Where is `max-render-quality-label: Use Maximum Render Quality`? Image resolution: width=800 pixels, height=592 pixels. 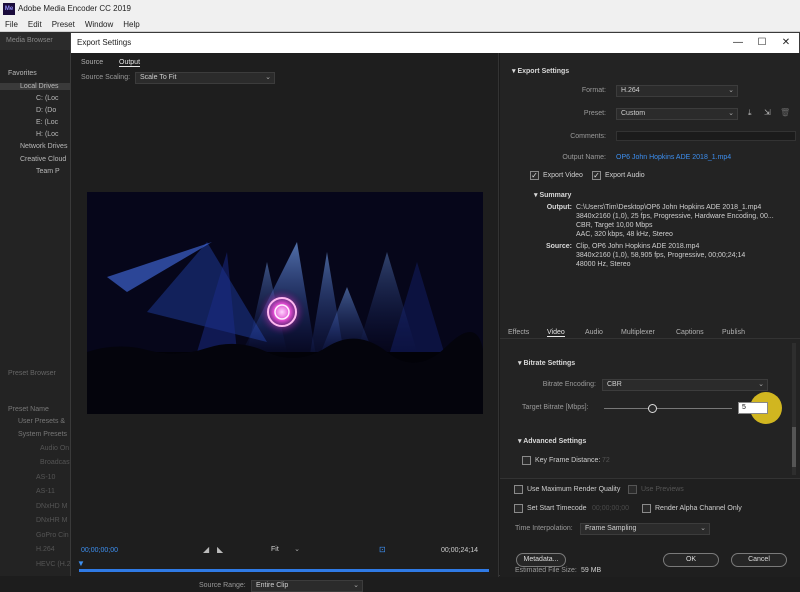
max-render-quality-label: Use Maximum Render Quality is located at coordinates (574, 489).